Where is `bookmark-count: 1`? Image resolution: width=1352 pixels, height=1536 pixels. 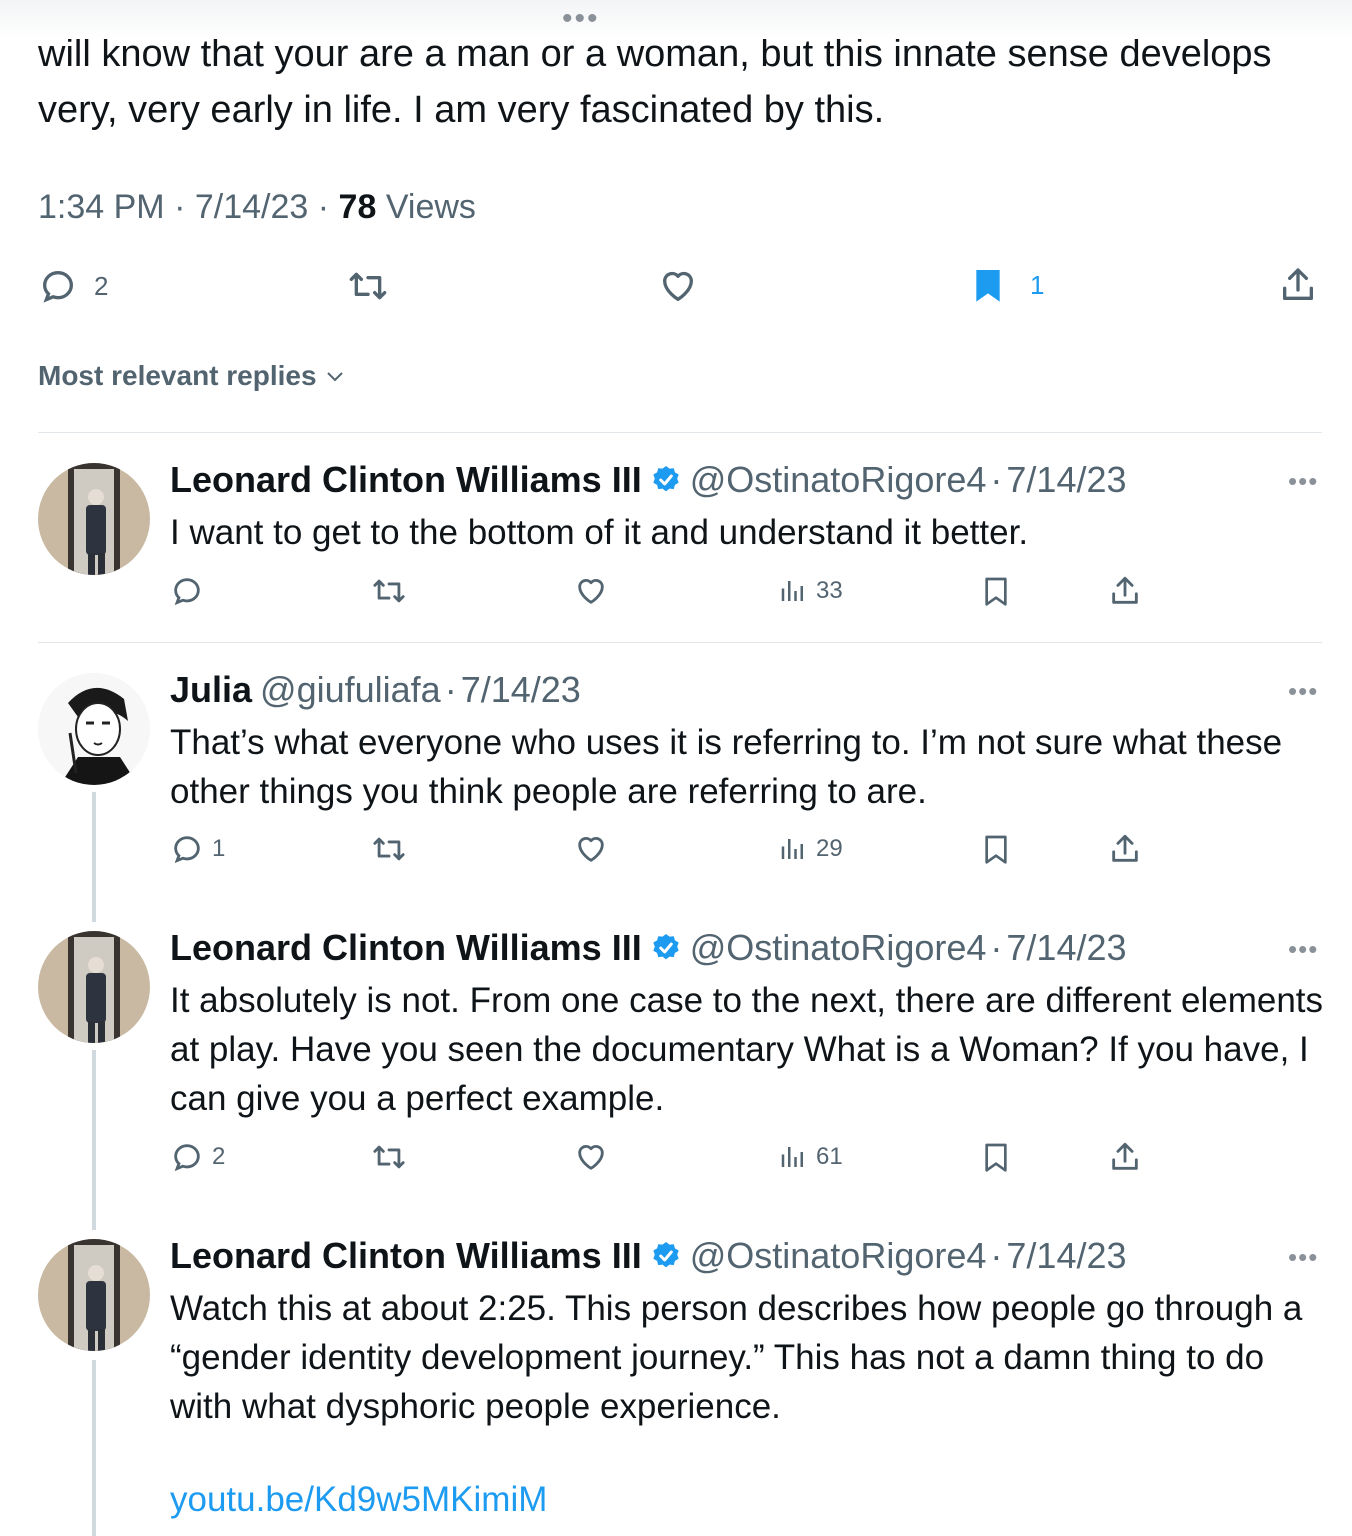 bookmark-count: 1 is located at coordinates (1037, 284).